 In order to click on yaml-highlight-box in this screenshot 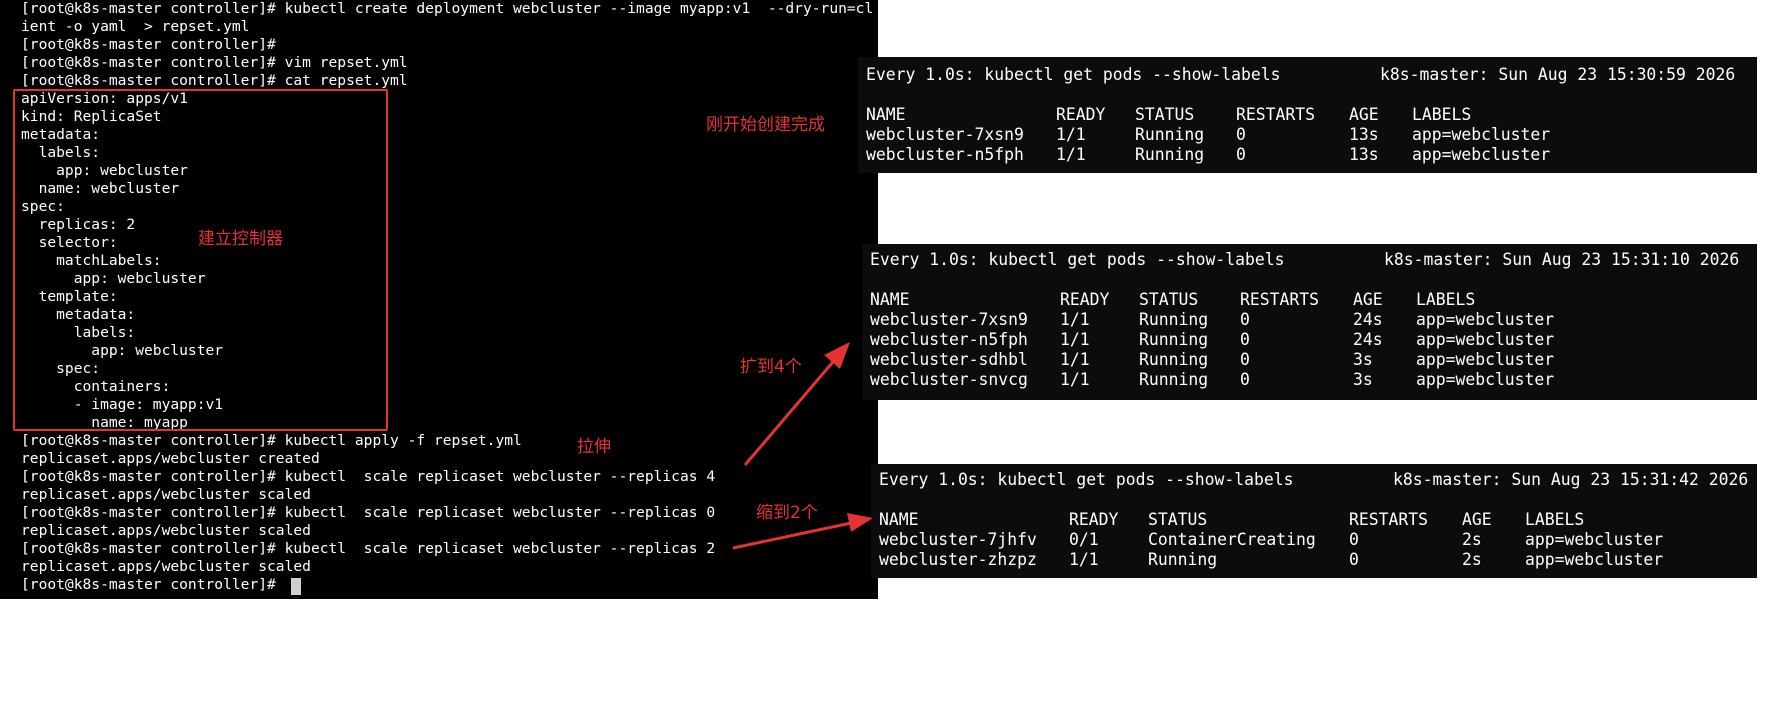, I will do `click(200, 260)`.